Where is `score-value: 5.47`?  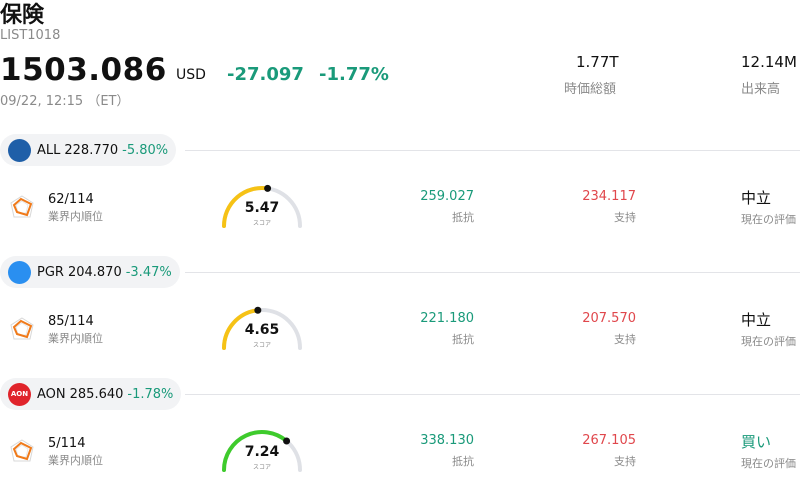 score-value: 5.47 is located at coordinates (262, 208).